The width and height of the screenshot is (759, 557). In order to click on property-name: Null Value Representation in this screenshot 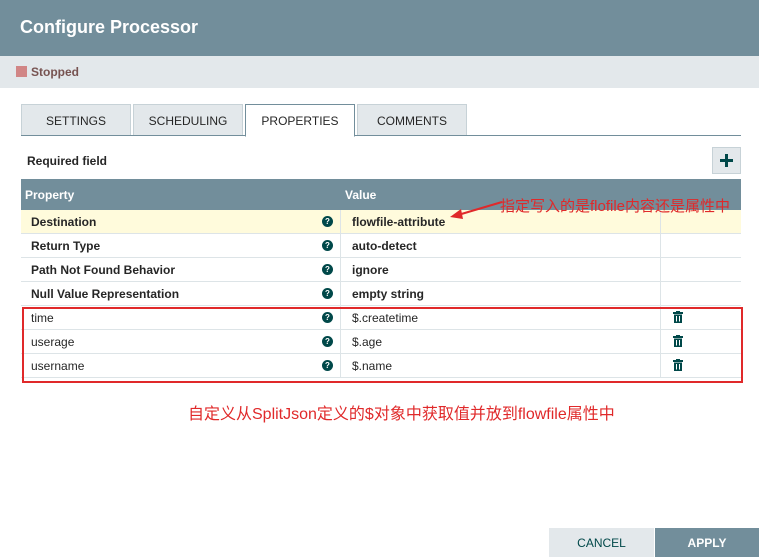, I will do `click(105, 294)`.